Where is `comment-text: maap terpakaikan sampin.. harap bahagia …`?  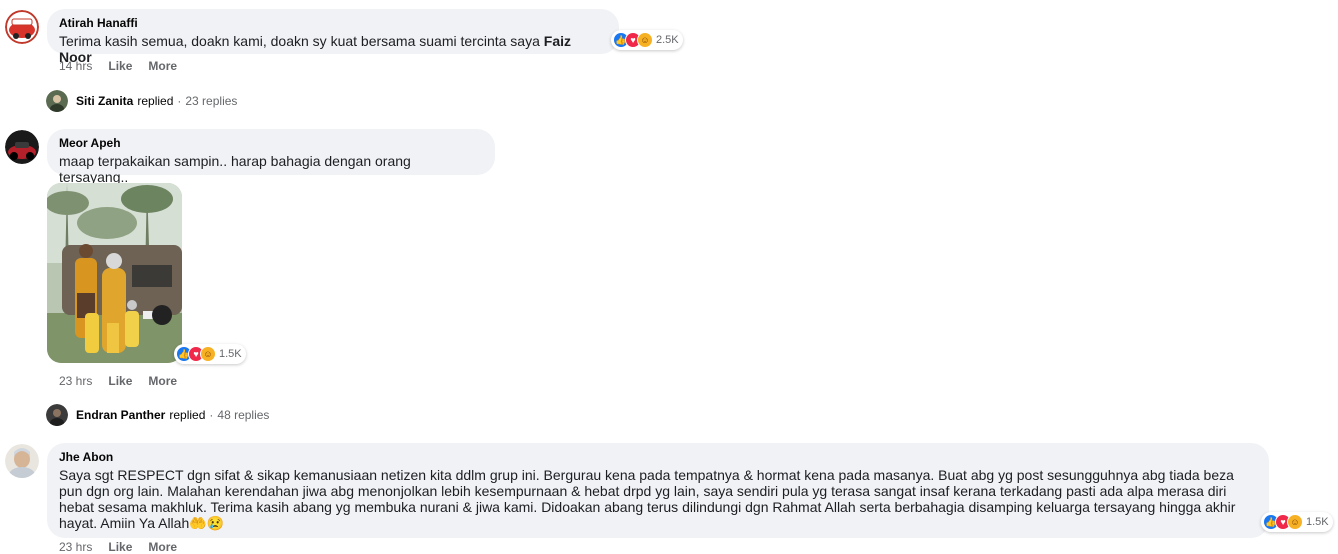 comment-text: maap terpakaikan sampin.. harap bahagia … is located at coordinates (235, 169).